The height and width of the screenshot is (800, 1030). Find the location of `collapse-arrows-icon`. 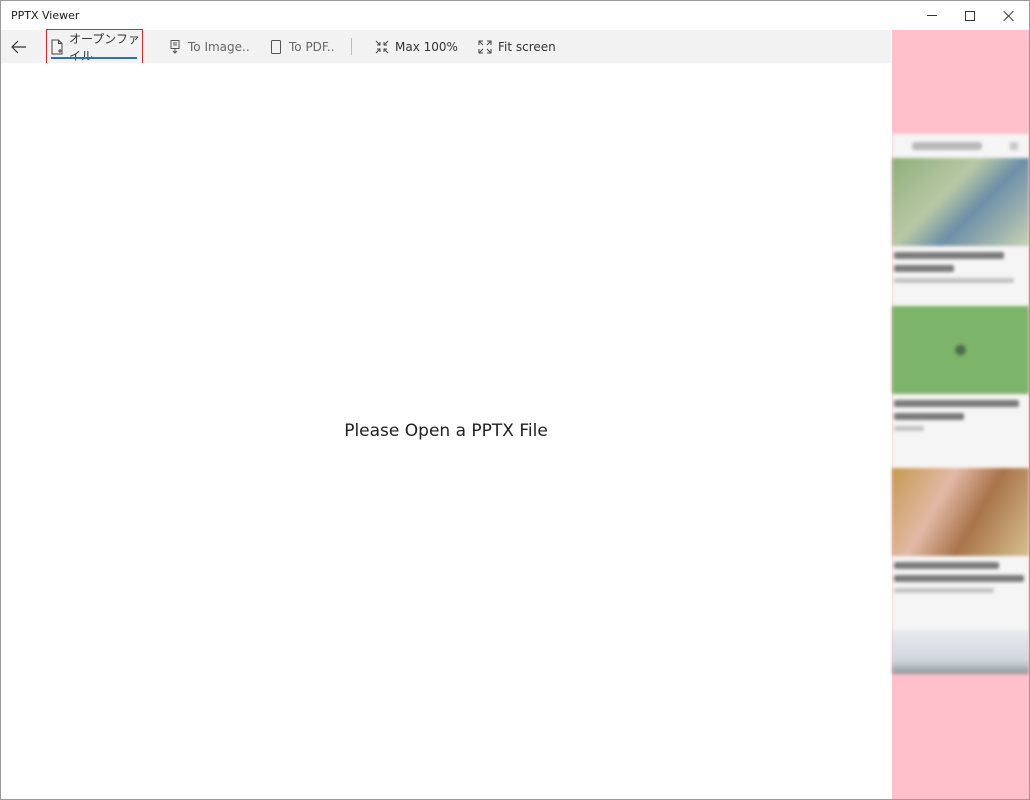

collapse-arrows-icon is located at coordinates (382, 47).